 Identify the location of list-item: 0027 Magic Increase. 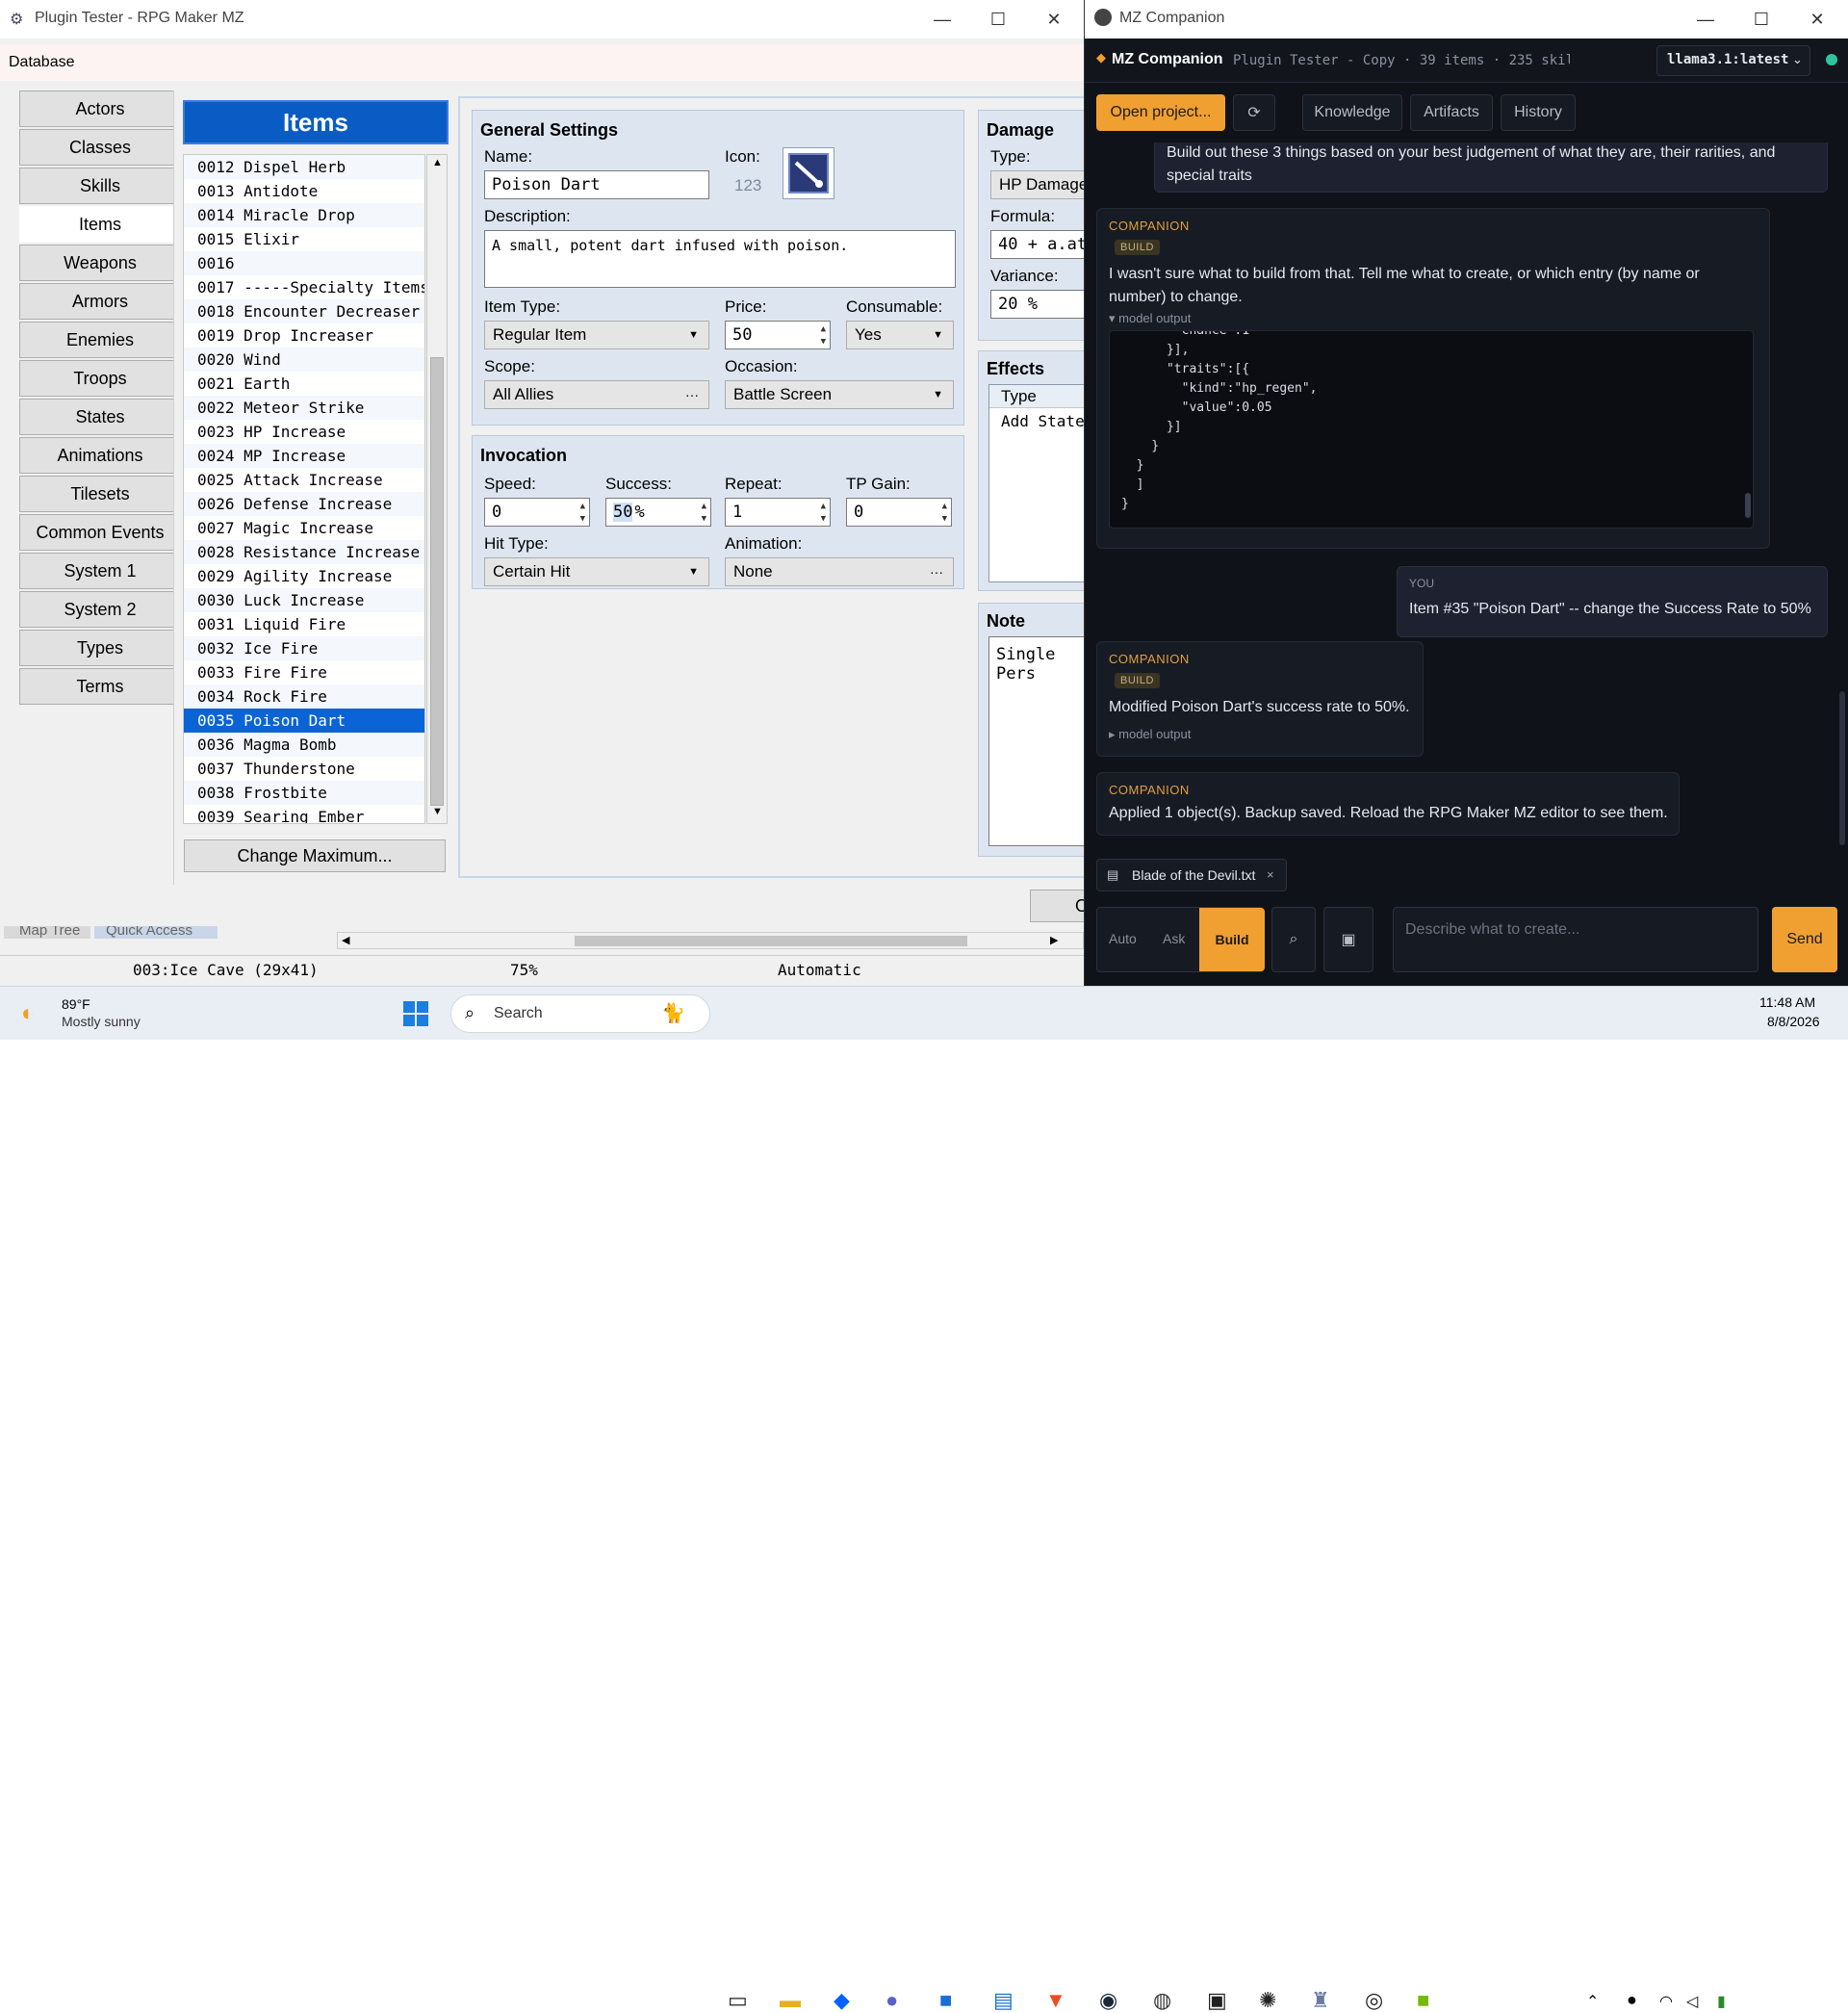
(304, 528).